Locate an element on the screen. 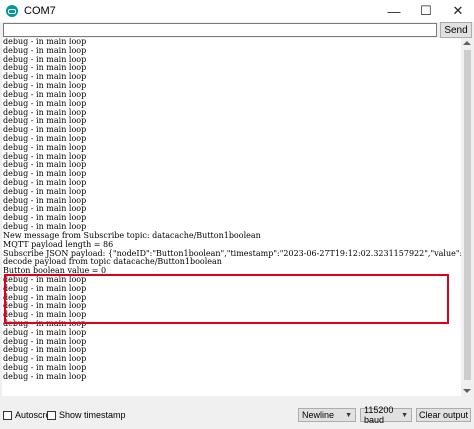  send-row: Send is located at coordinates (237, 30).